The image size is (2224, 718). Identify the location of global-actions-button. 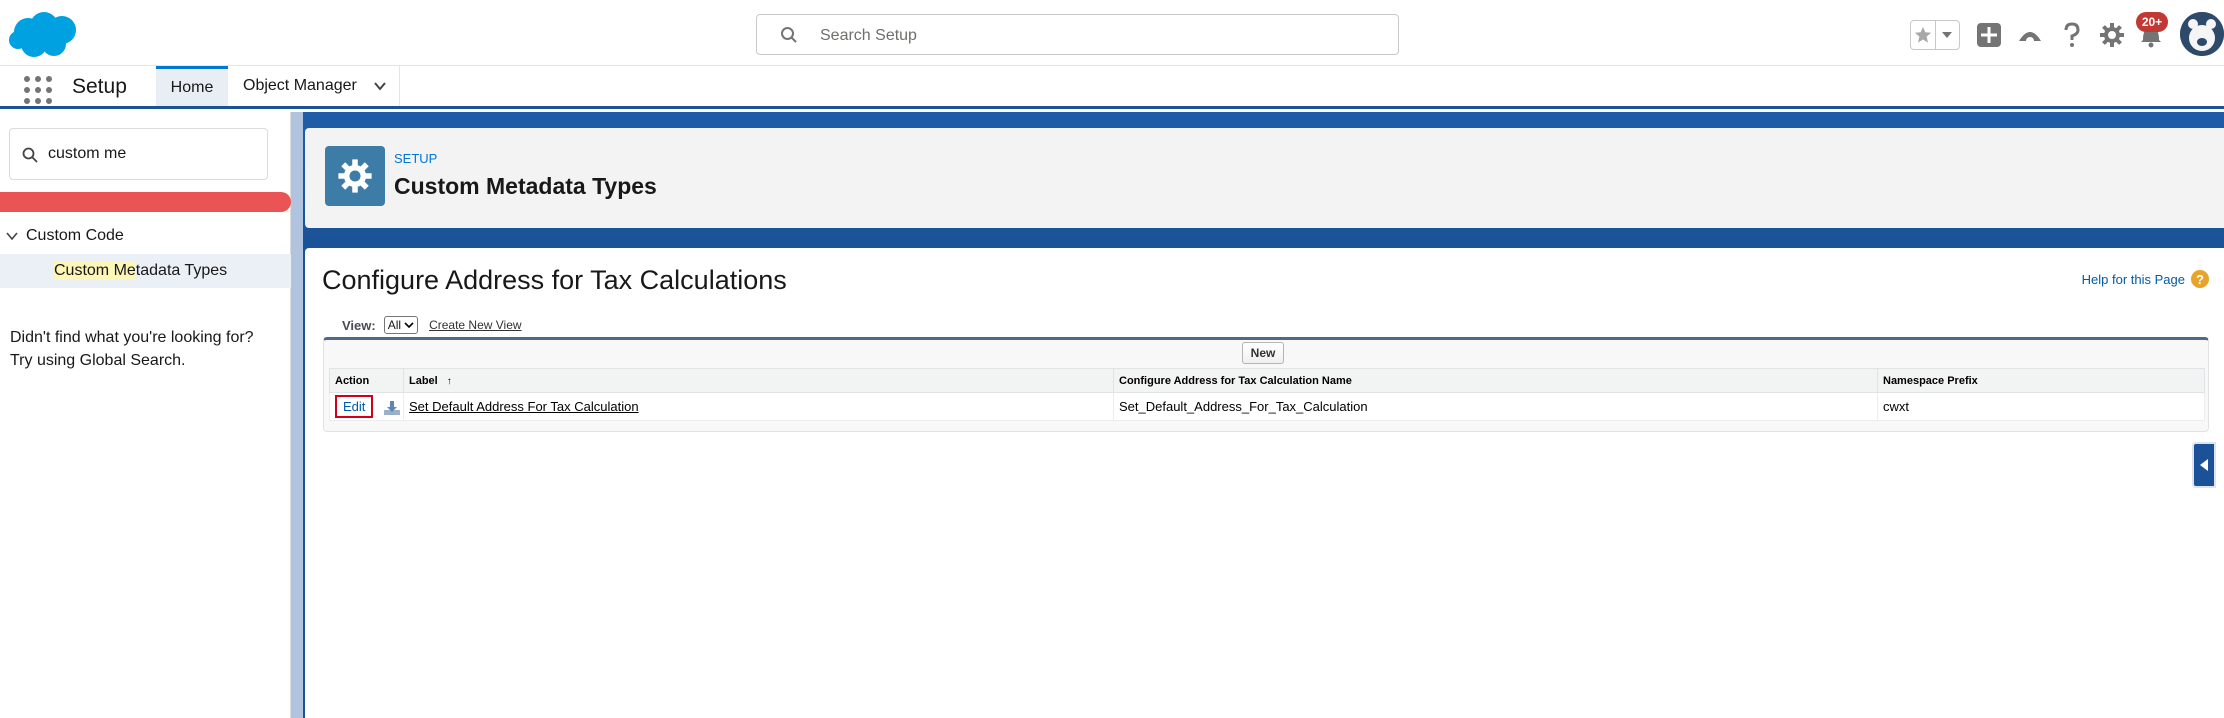
(1989, 35).